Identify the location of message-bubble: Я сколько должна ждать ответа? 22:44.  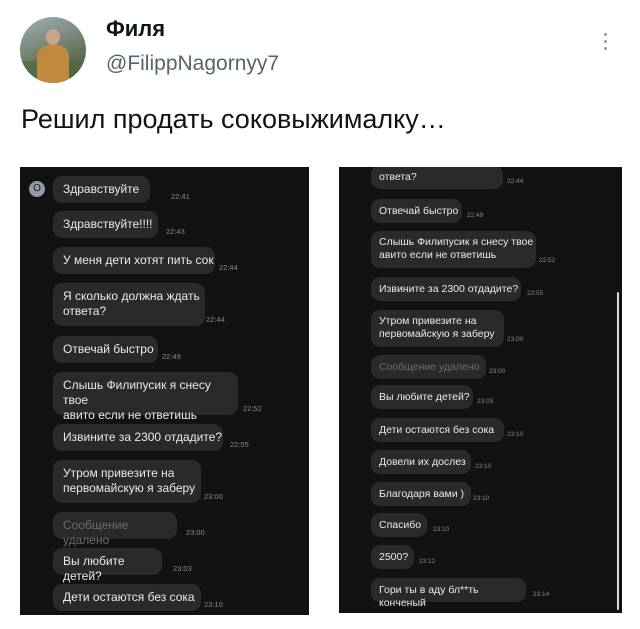
(139, 304).